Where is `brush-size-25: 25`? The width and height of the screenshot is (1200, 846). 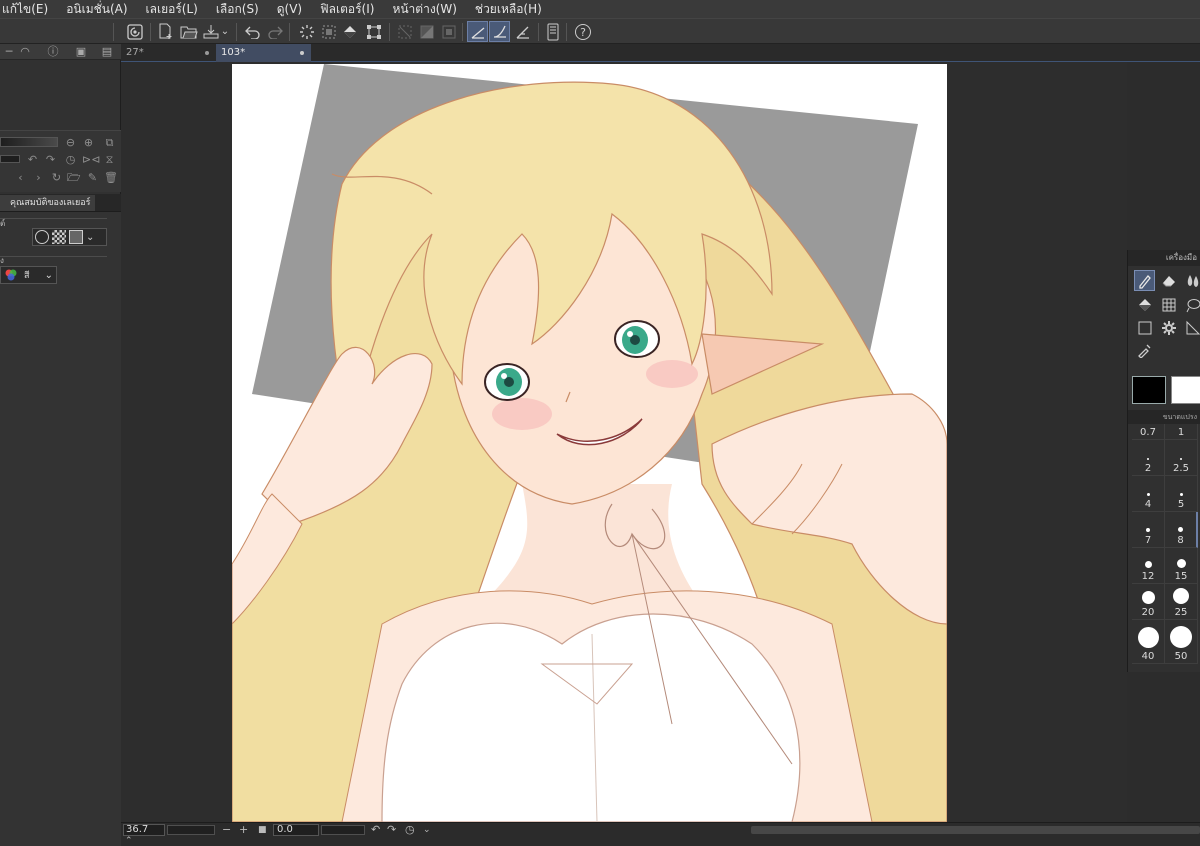 brush-size-25: 25 is located at coordinates (1181, 602).